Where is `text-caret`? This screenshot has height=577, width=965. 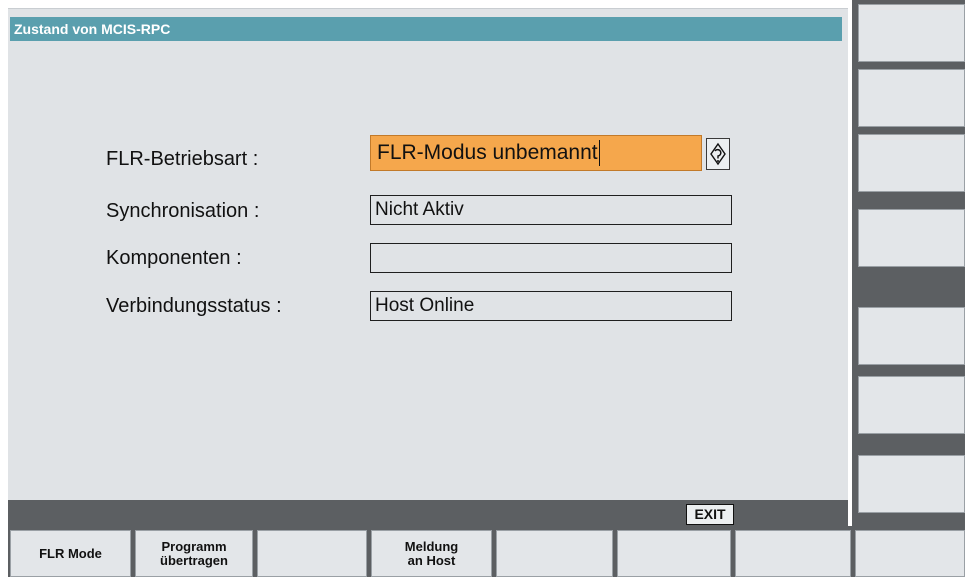 text-caret is located at coordinates (599, 153).